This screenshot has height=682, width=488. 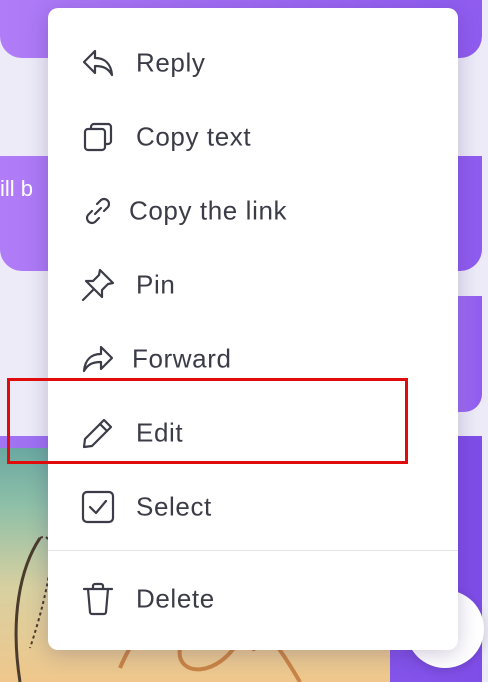 I want to click on menu-item-label: Delete, so click(x=175, y=598).